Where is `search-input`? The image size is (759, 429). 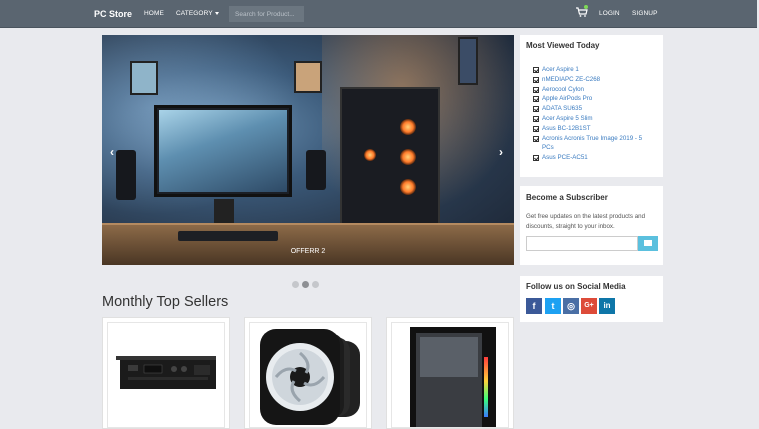 search-input is located at coordinates (266, 14).